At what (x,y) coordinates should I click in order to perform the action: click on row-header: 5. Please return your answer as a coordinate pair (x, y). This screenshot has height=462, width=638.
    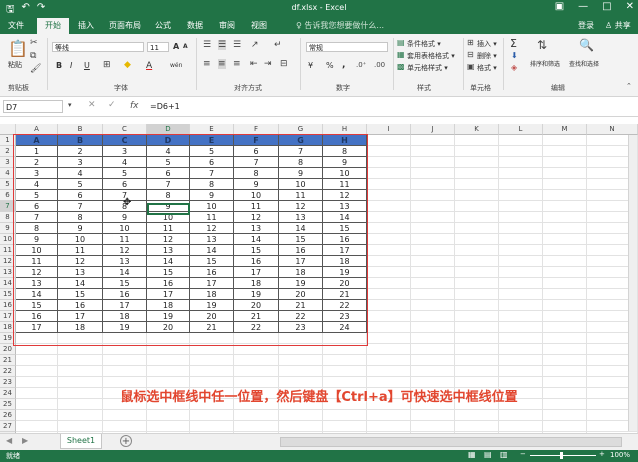
    Looking at the image, I should click on (8, 184).